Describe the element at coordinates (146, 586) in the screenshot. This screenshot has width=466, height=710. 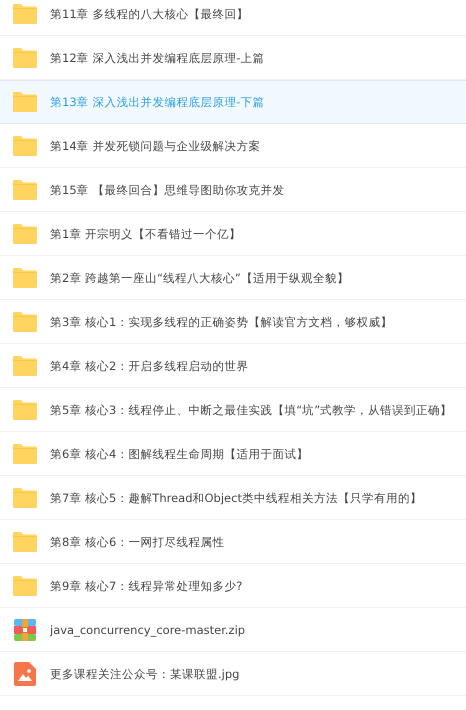
I see `file-name: 第9章 核心7：线程异常处理知多少?` at that location.